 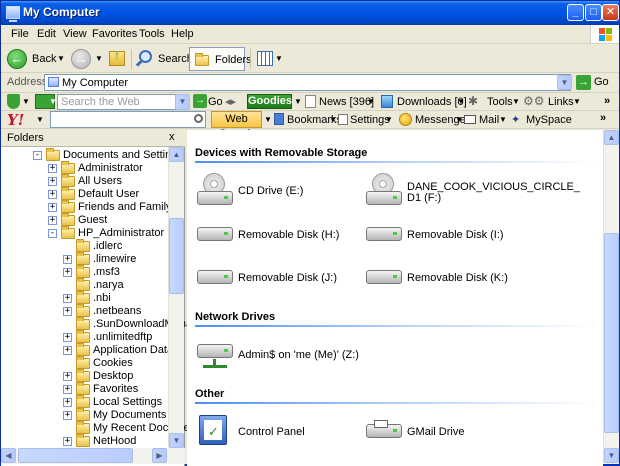 I want to click on scroll-left-button: ◀, so click(x=8, y=455).